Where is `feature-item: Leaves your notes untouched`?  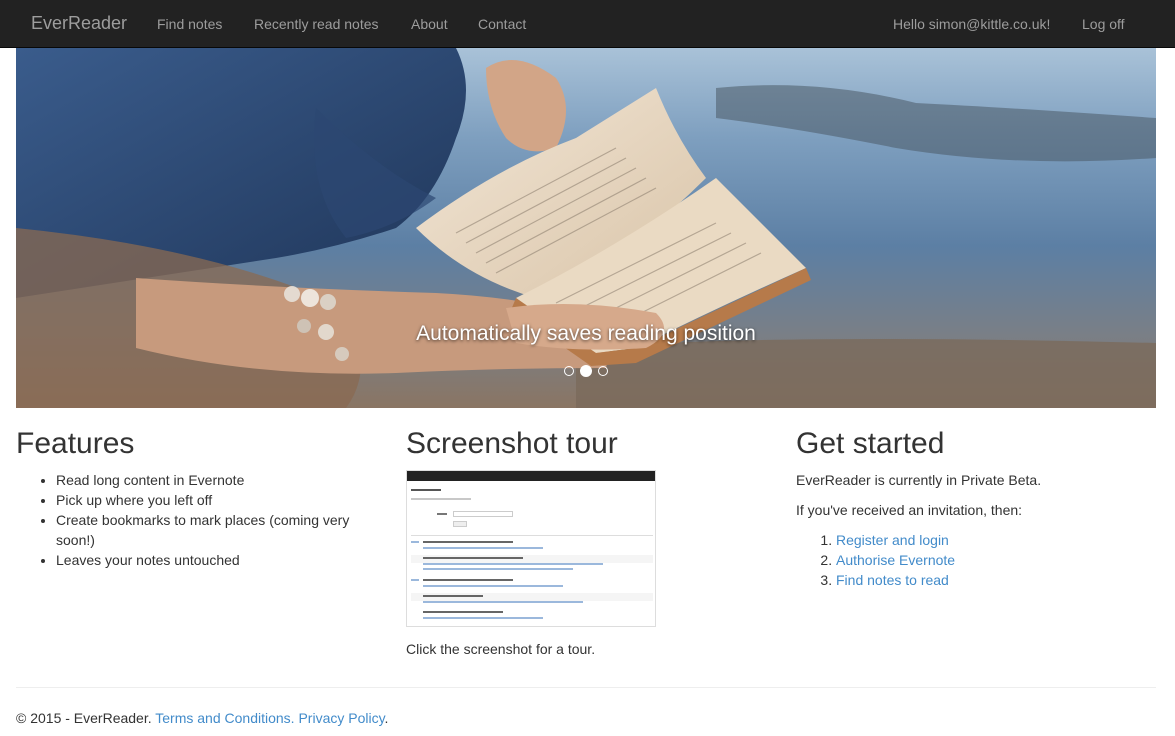
feature-item: Leaves your notes untouched is located at coordinates (216, 560).